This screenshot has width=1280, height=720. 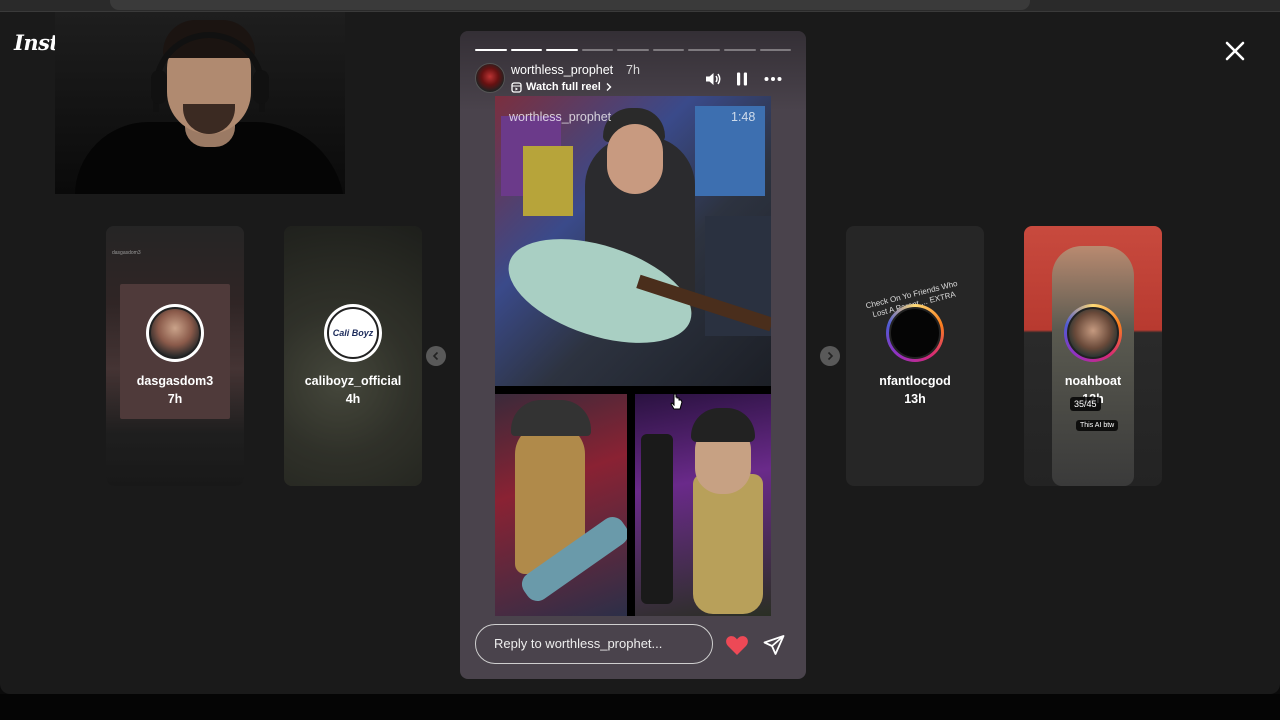 What do you see at coordinates (570, 5) in the screenshot?
I see `address-bar` at bounding box center [570, 5].